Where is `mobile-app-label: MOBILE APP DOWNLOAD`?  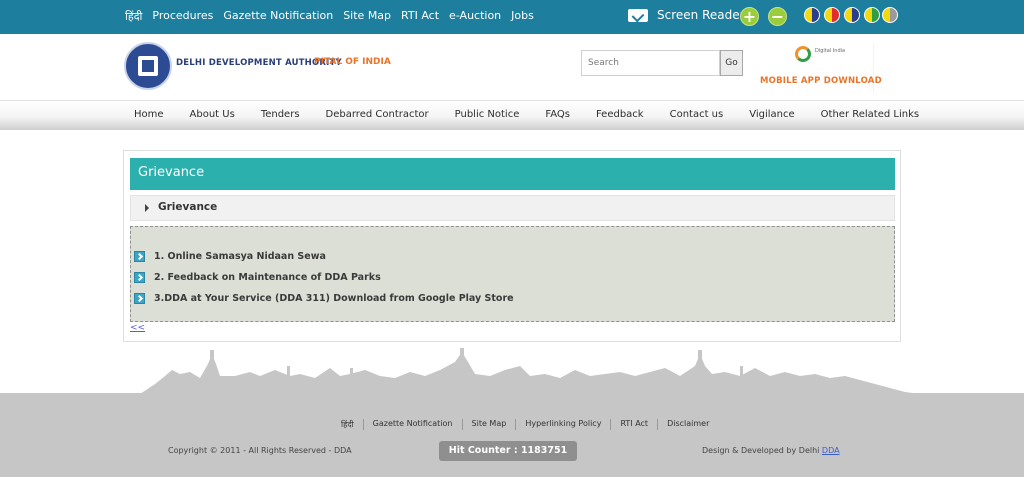 mobile-app-label: MOBILE APP DOWNLOAD is located at coordinates (821, 81).